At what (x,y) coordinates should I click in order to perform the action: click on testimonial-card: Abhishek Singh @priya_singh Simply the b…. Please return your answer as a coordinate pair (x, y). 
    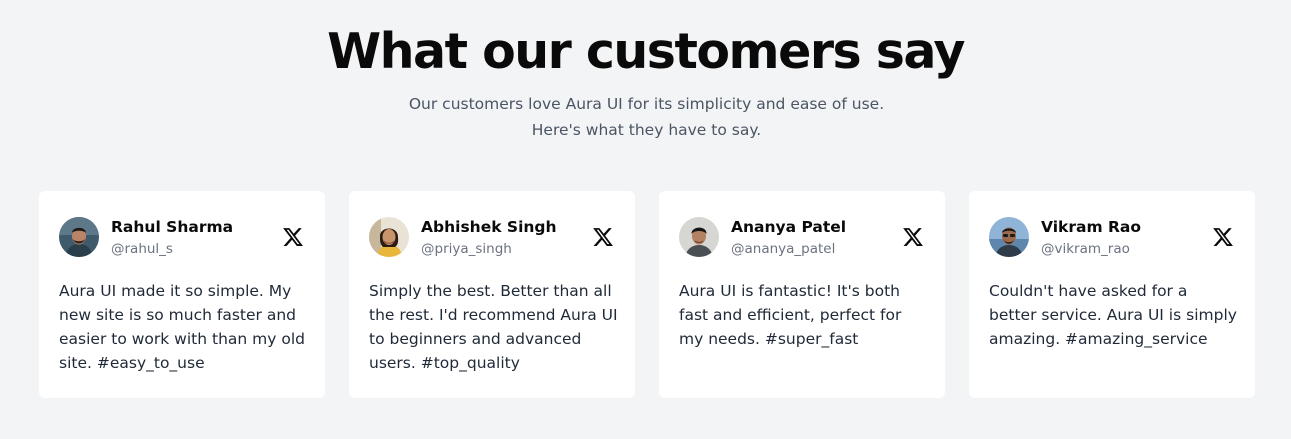
    Looking at the image, I should click on (492, 294).